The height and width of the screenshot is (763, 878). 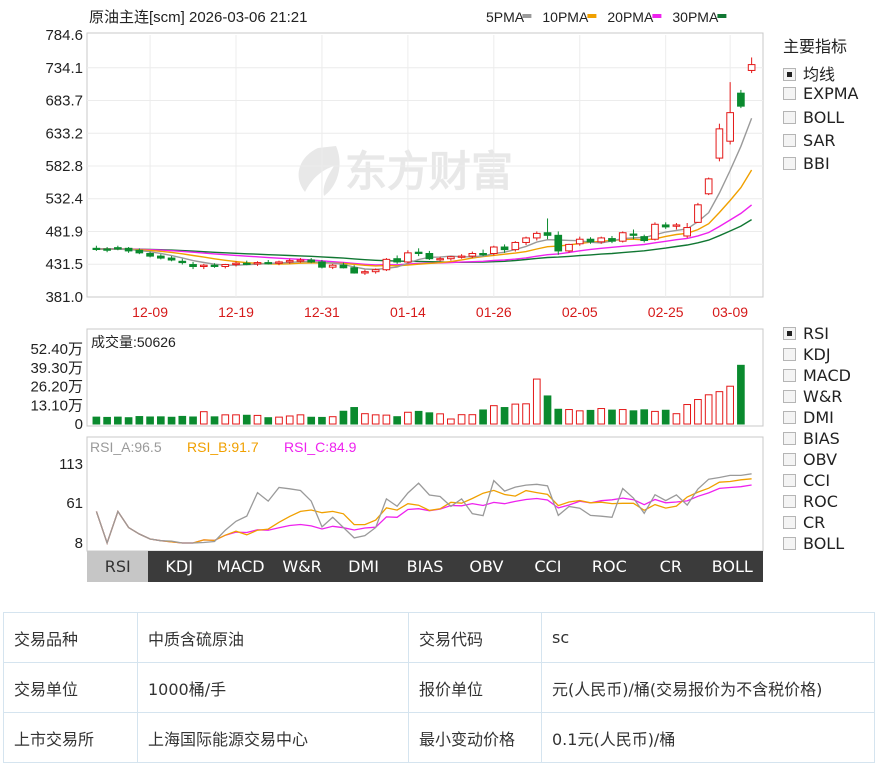 I want to click on indicator-option-macd: MACD, so click(x=817, y=375).